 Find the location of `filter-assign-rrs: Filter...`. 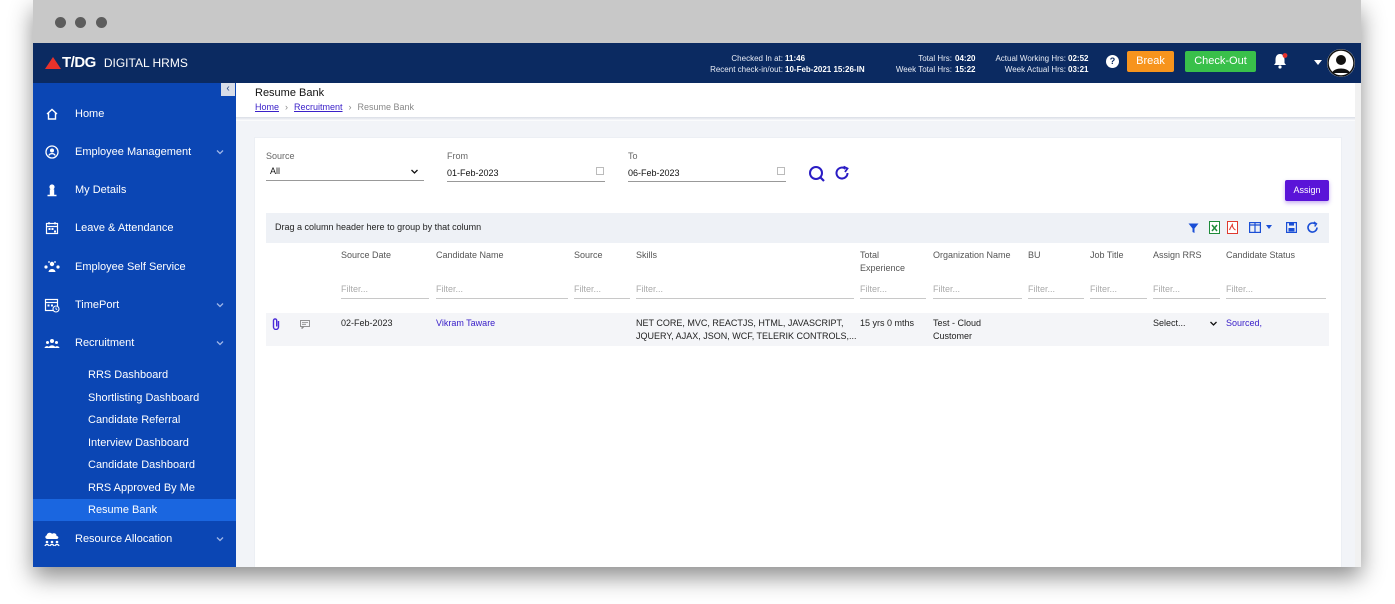

filter-assign-rrs: Filter... is located at coordinates (1166, 289).